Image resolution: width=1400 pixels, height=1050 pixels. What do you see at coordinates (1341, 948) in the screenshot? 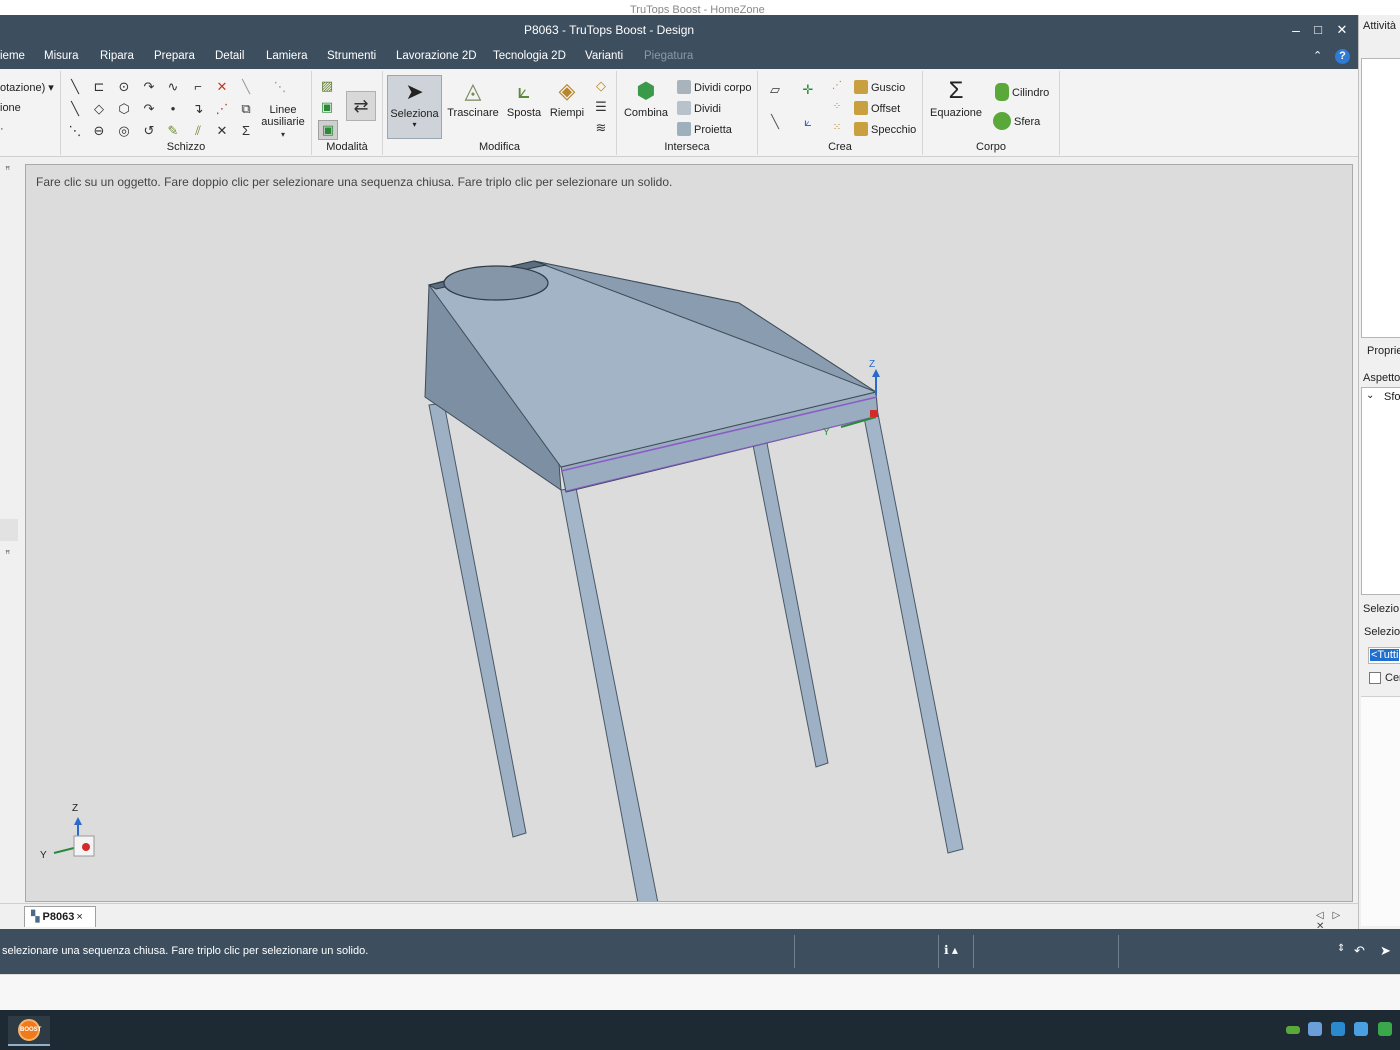
I see `spin-icon: ⇕` at bounding box center [1341, 948].